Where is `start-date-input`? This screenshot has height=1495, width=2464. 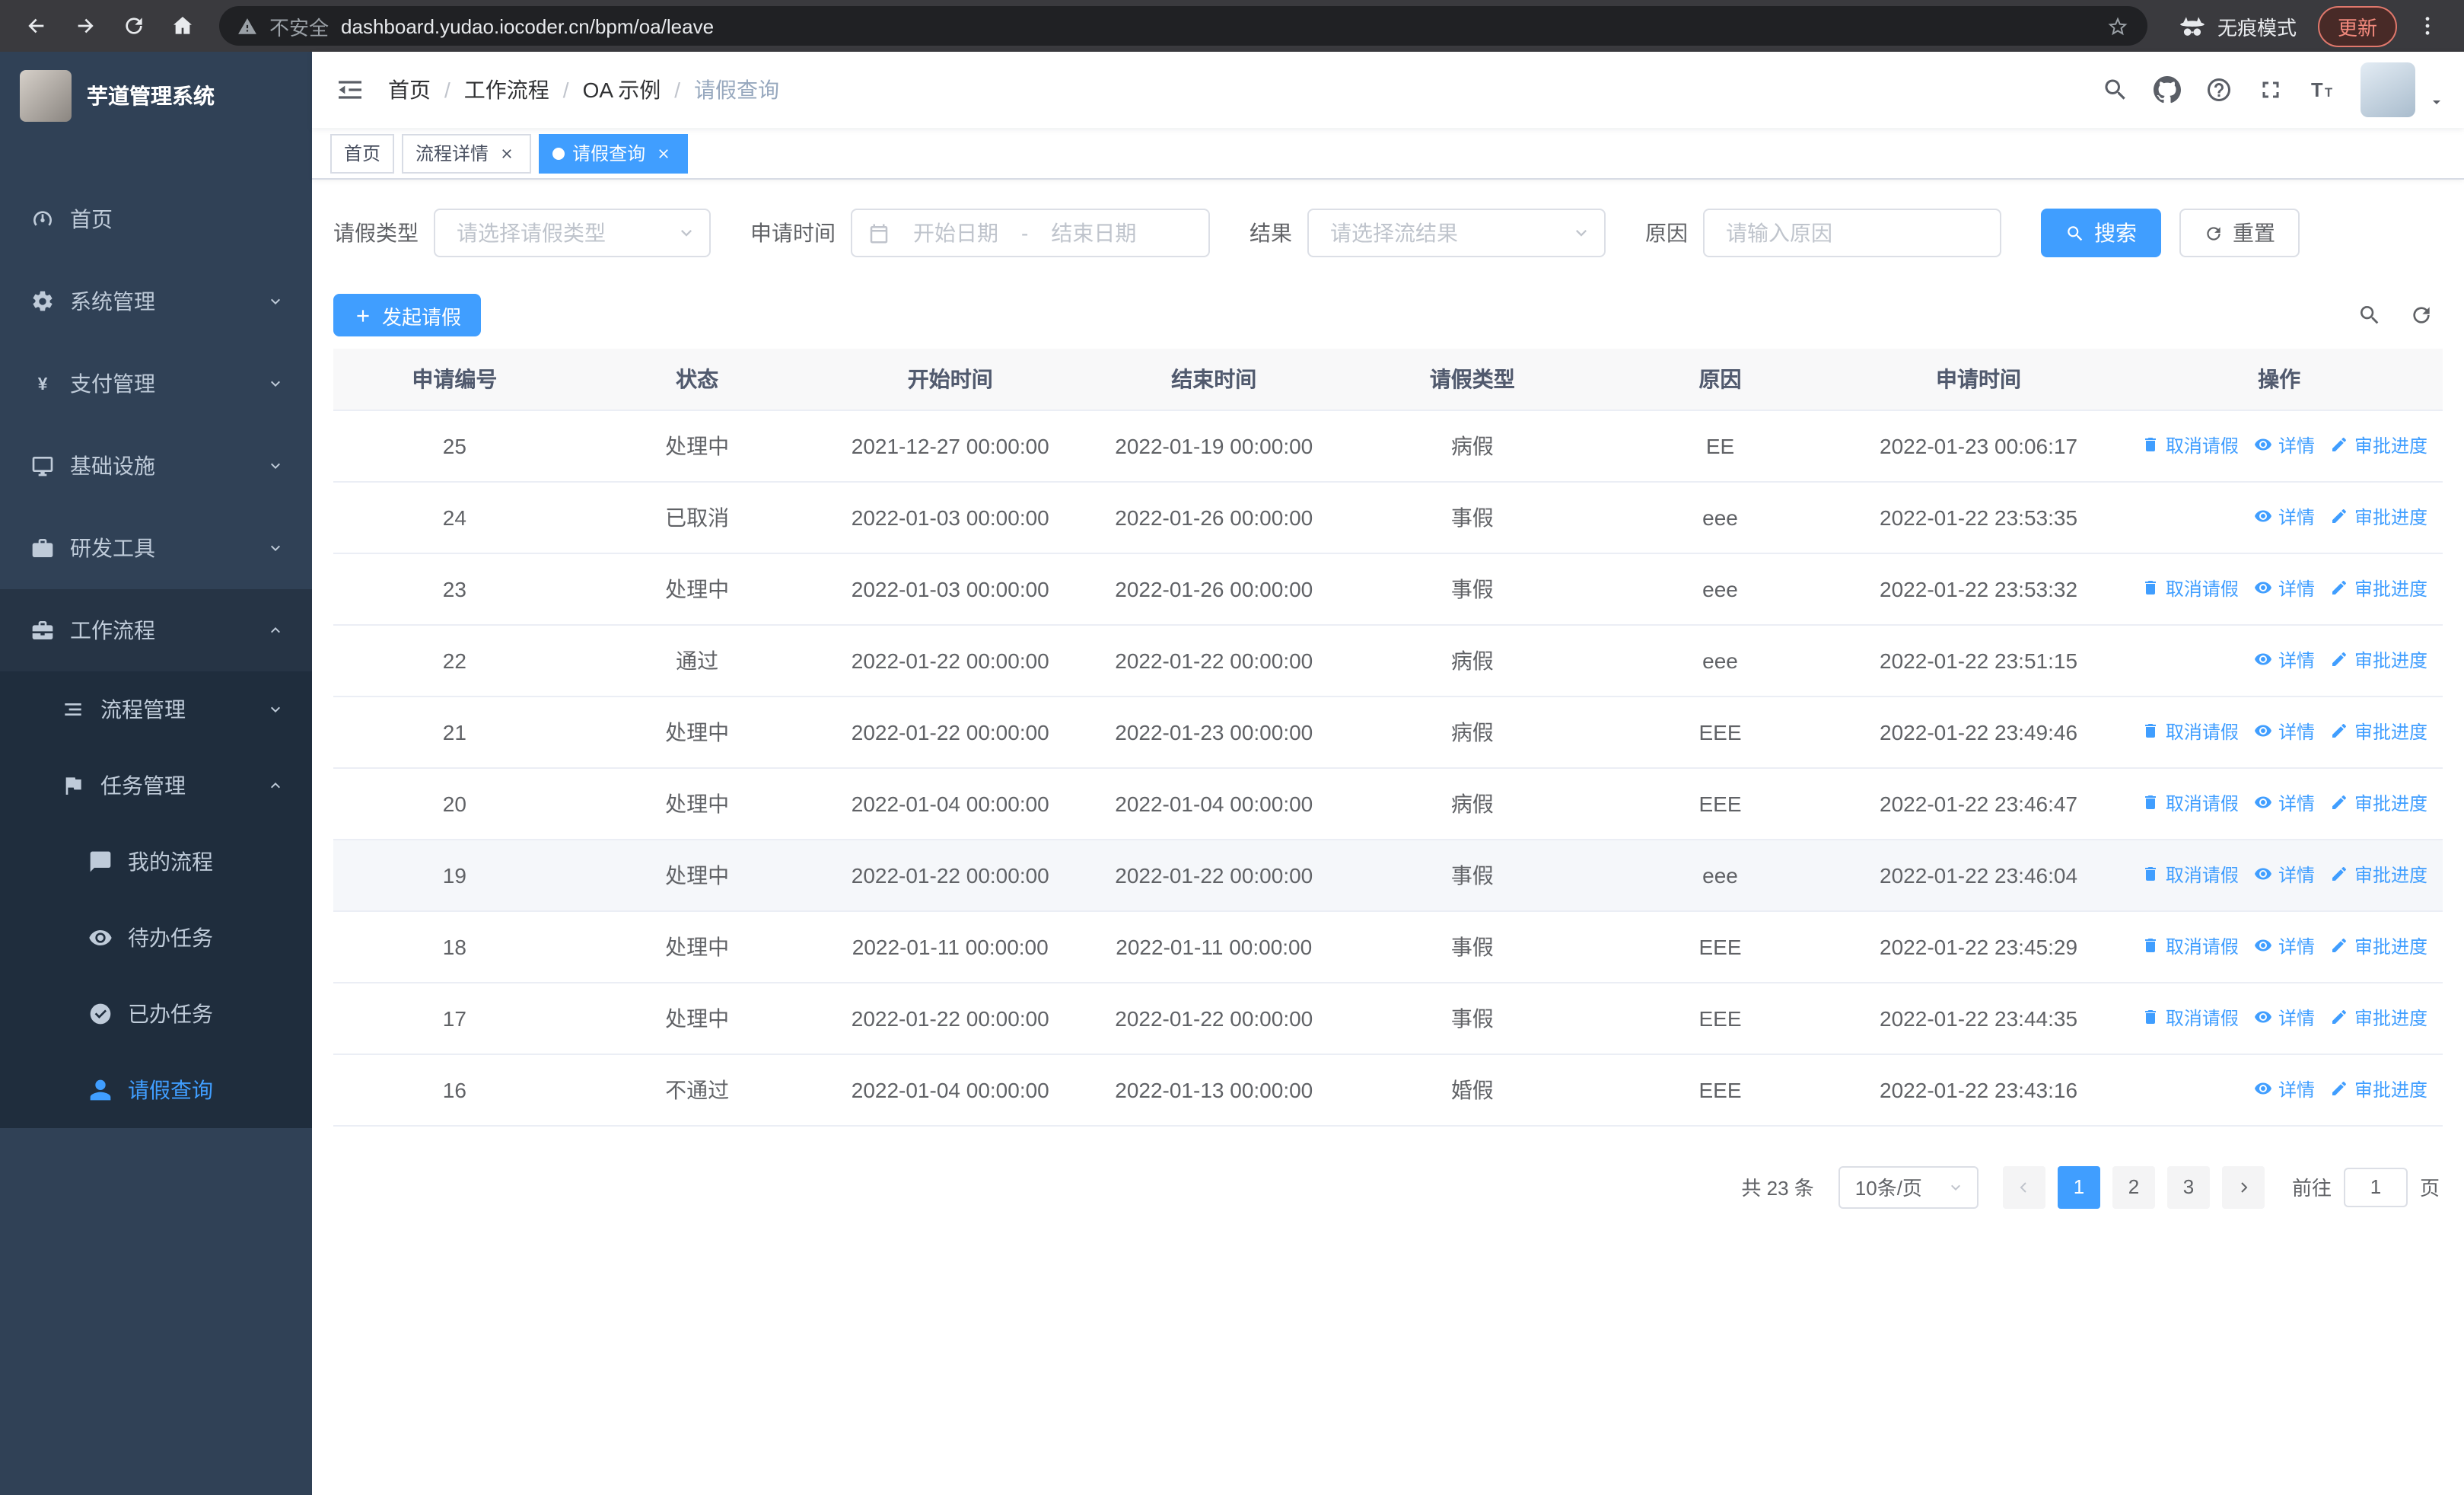 start-date-input is located at coordinates (955, 233).